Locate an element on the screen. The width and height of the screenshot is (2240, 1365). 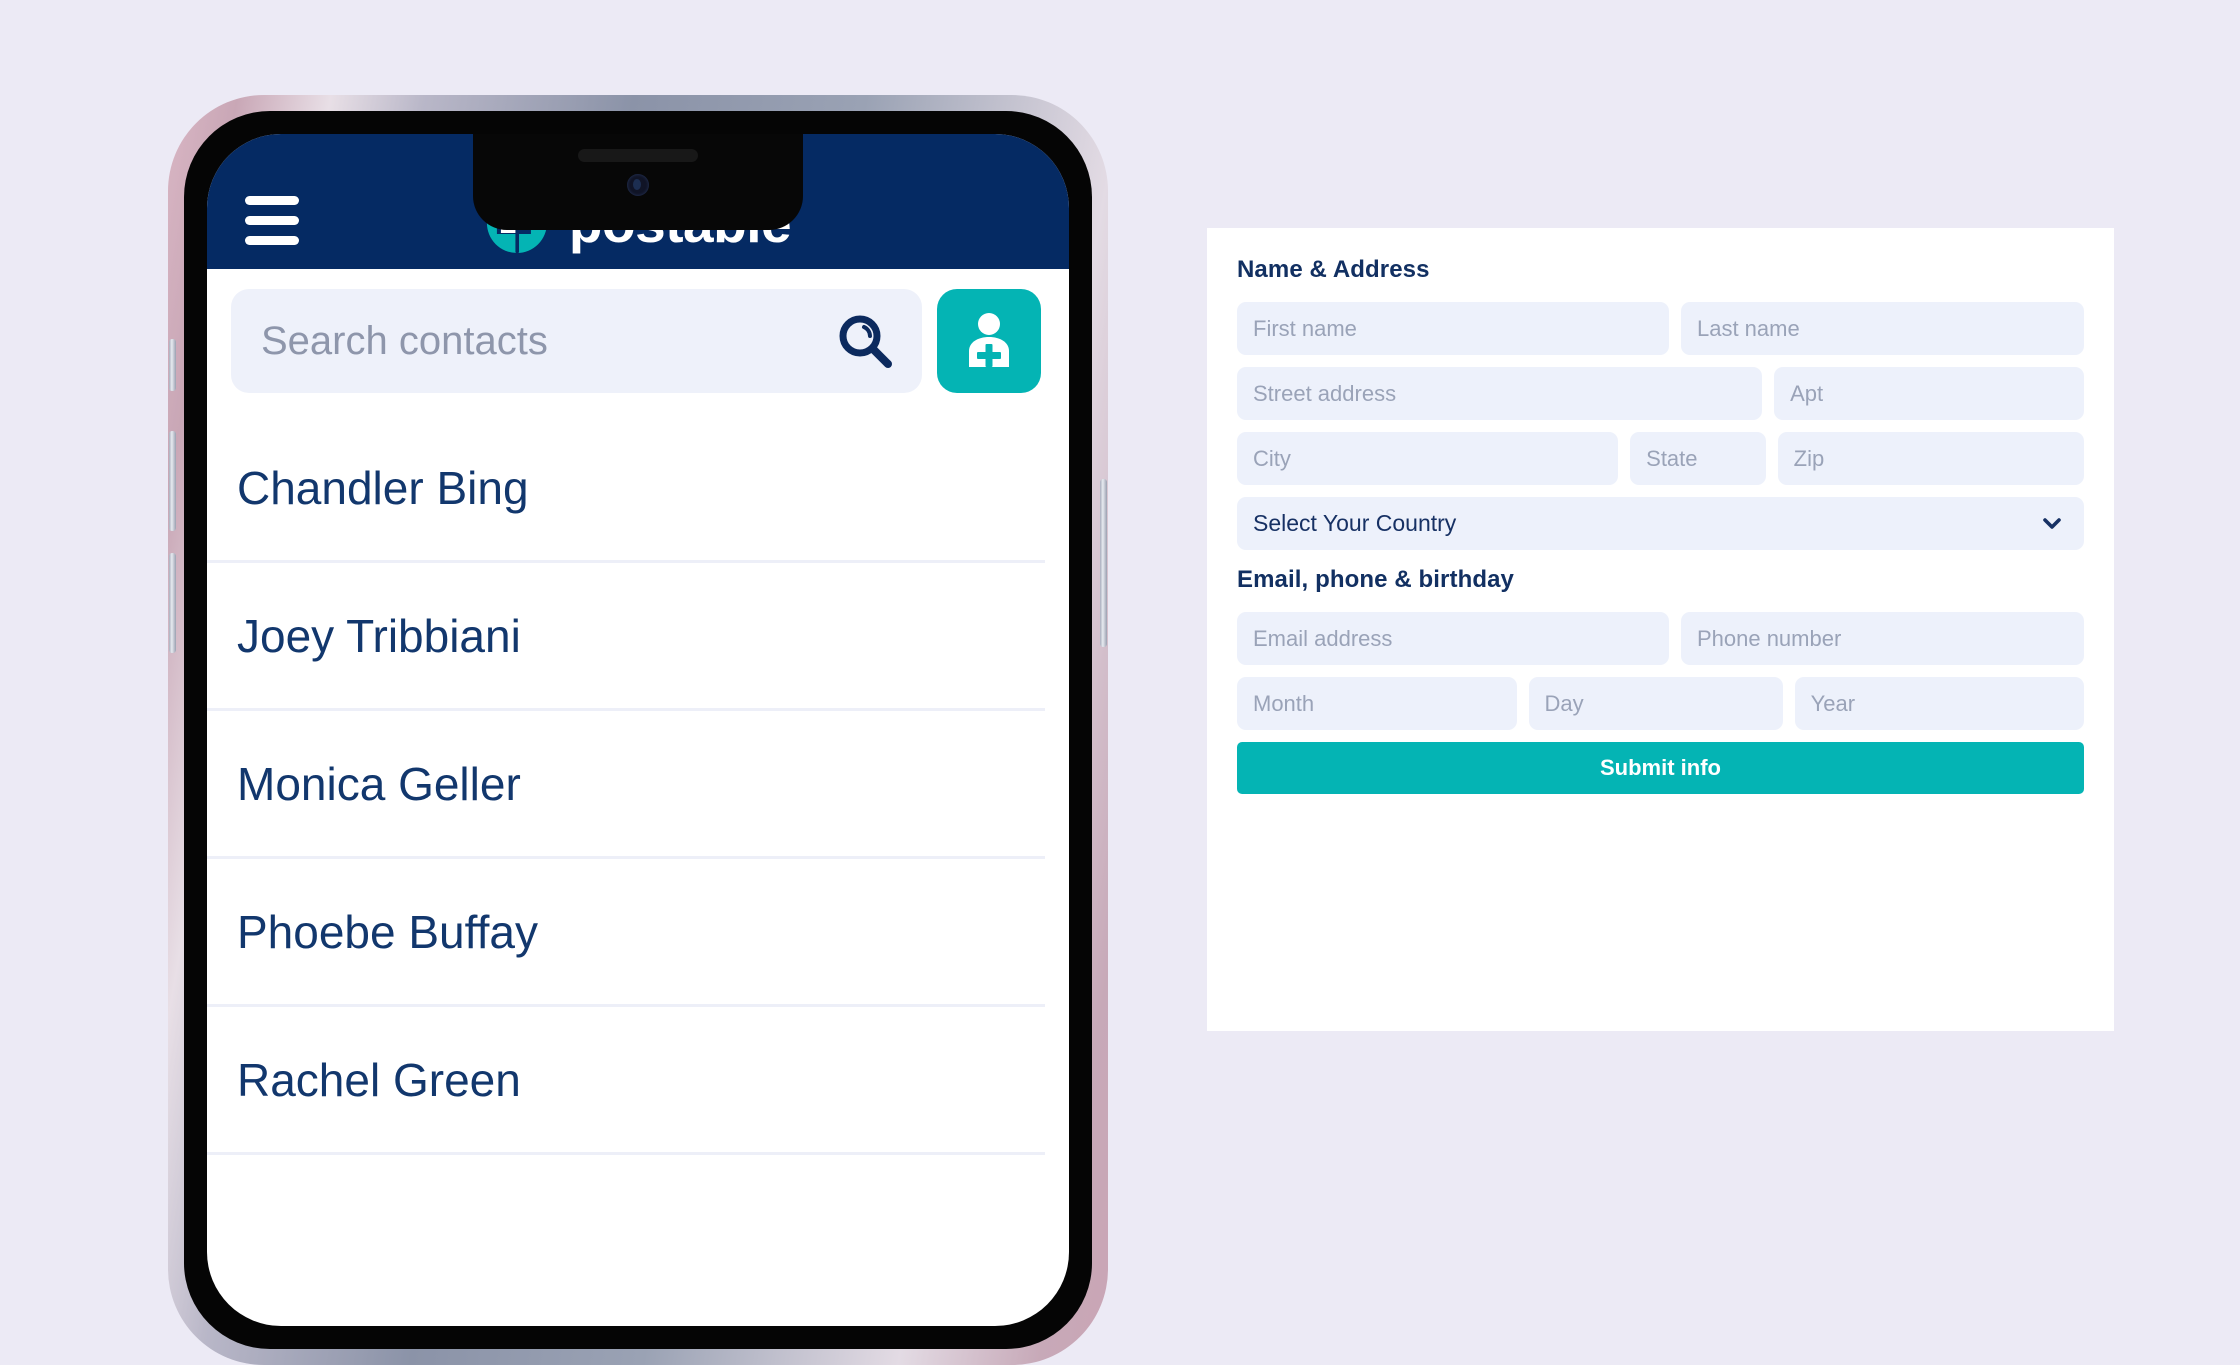
city-state-zip-row: City State Zip is located at coordinates (1660, 458).